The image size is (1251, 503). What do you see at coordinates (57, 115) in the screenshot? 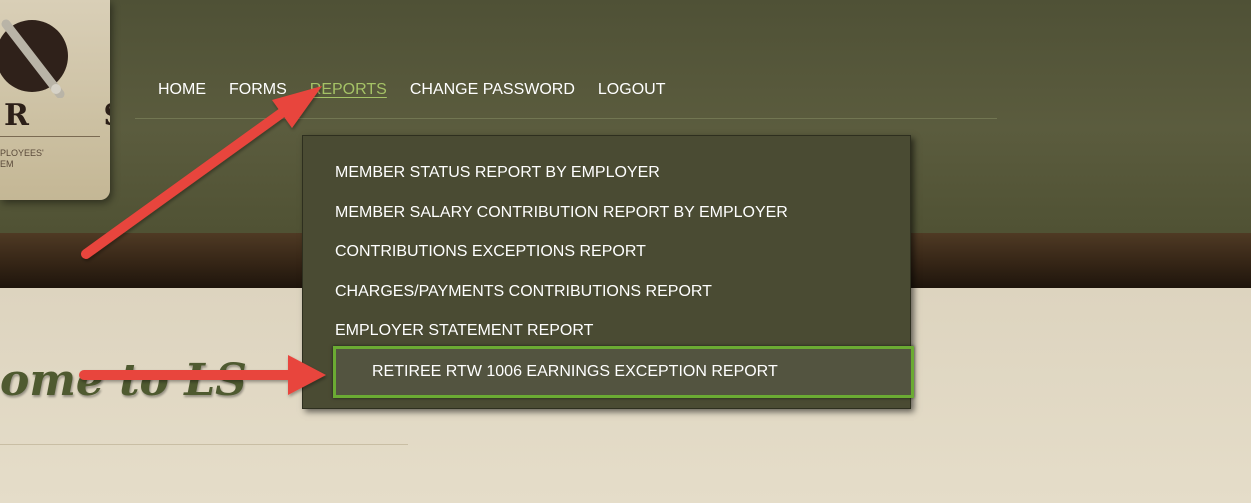
I see `logo-letters: R S` at bounding box center [57, 115].